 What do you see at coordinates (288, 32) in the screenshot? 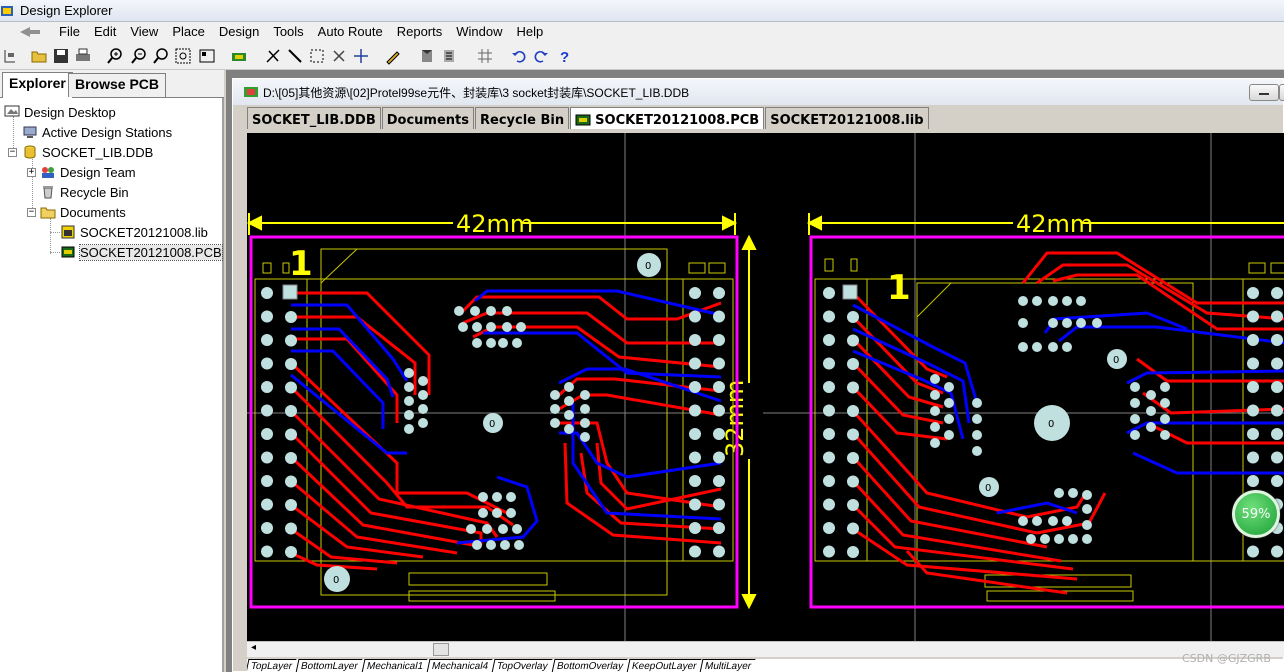
I see `menu-tools: Tools` at bounding box center [288, 32].